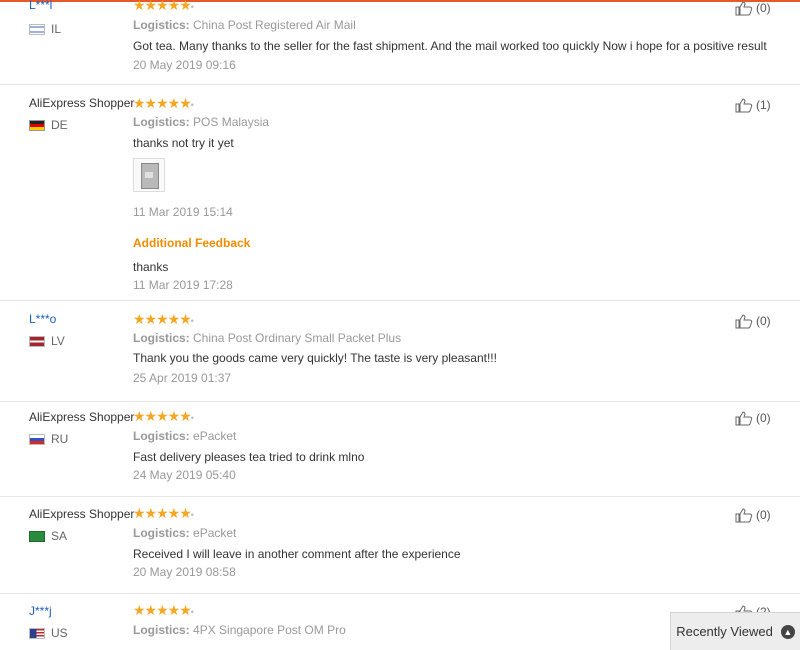 This screenshot has width=800, height=650. Describe the element at coordinates (37, 439) in the screenshot. I see `flag-ru-icon` at that location.